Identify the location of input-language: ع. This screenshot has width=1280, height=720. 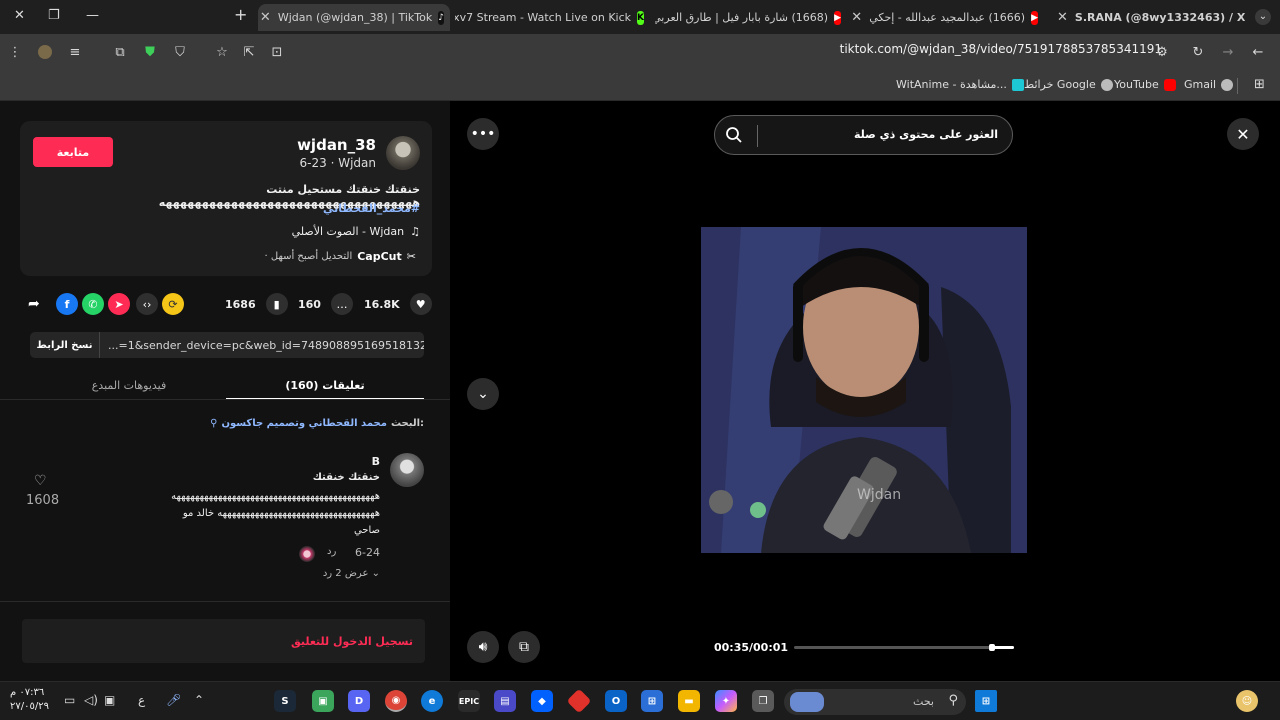
(141, 700).